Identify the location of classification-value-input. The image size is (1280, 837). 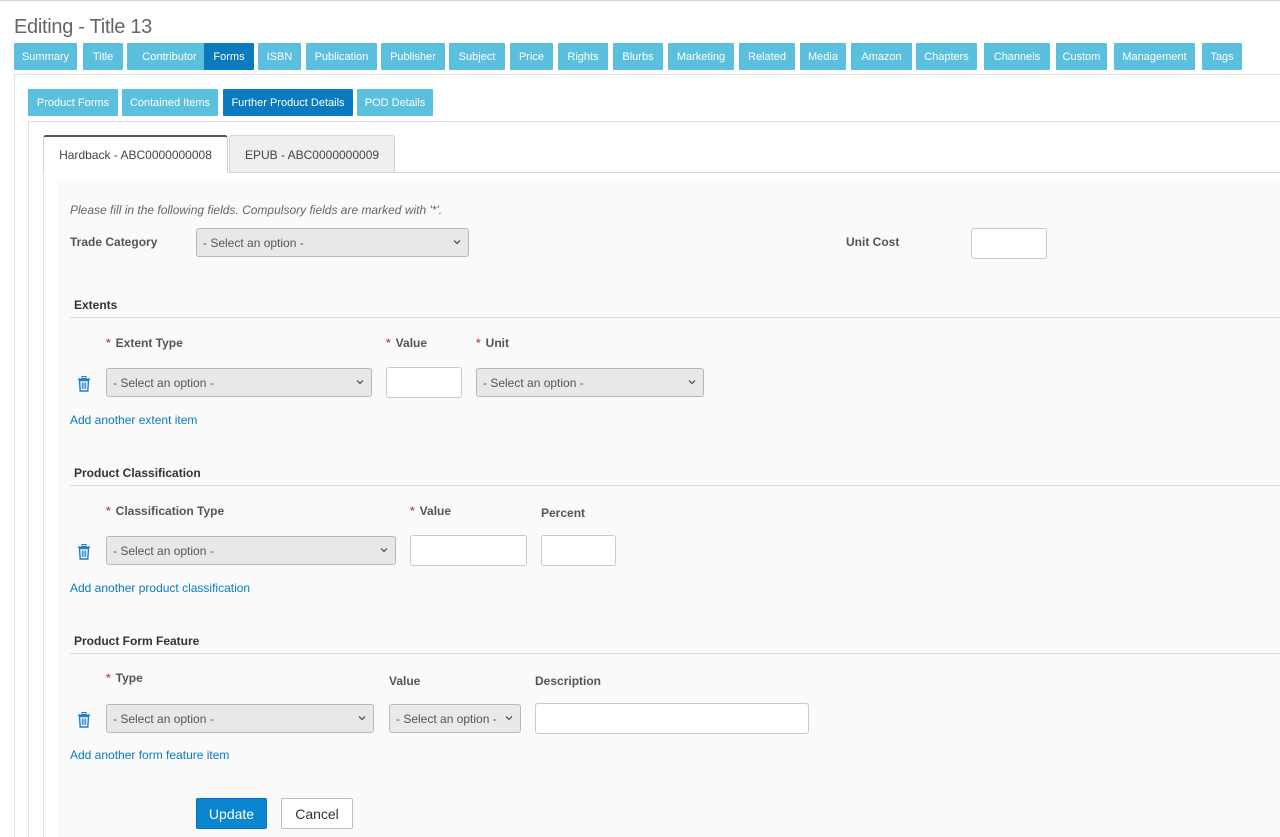
(468, 550).